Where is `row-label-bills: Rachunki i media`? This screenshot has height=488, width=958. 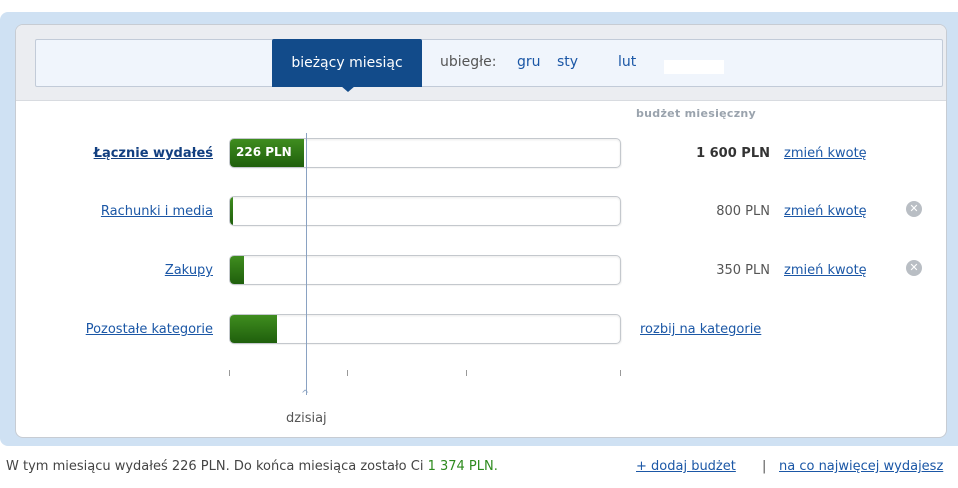 row-label-bills: Rachunki i media is located at coordinates (157, 211).